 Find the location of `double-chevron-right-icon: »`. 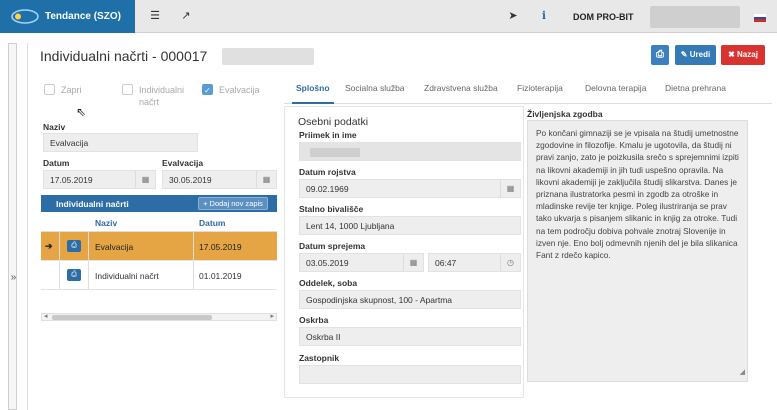

double-chevron-right-icon: » is located at coordinates (13, 277).